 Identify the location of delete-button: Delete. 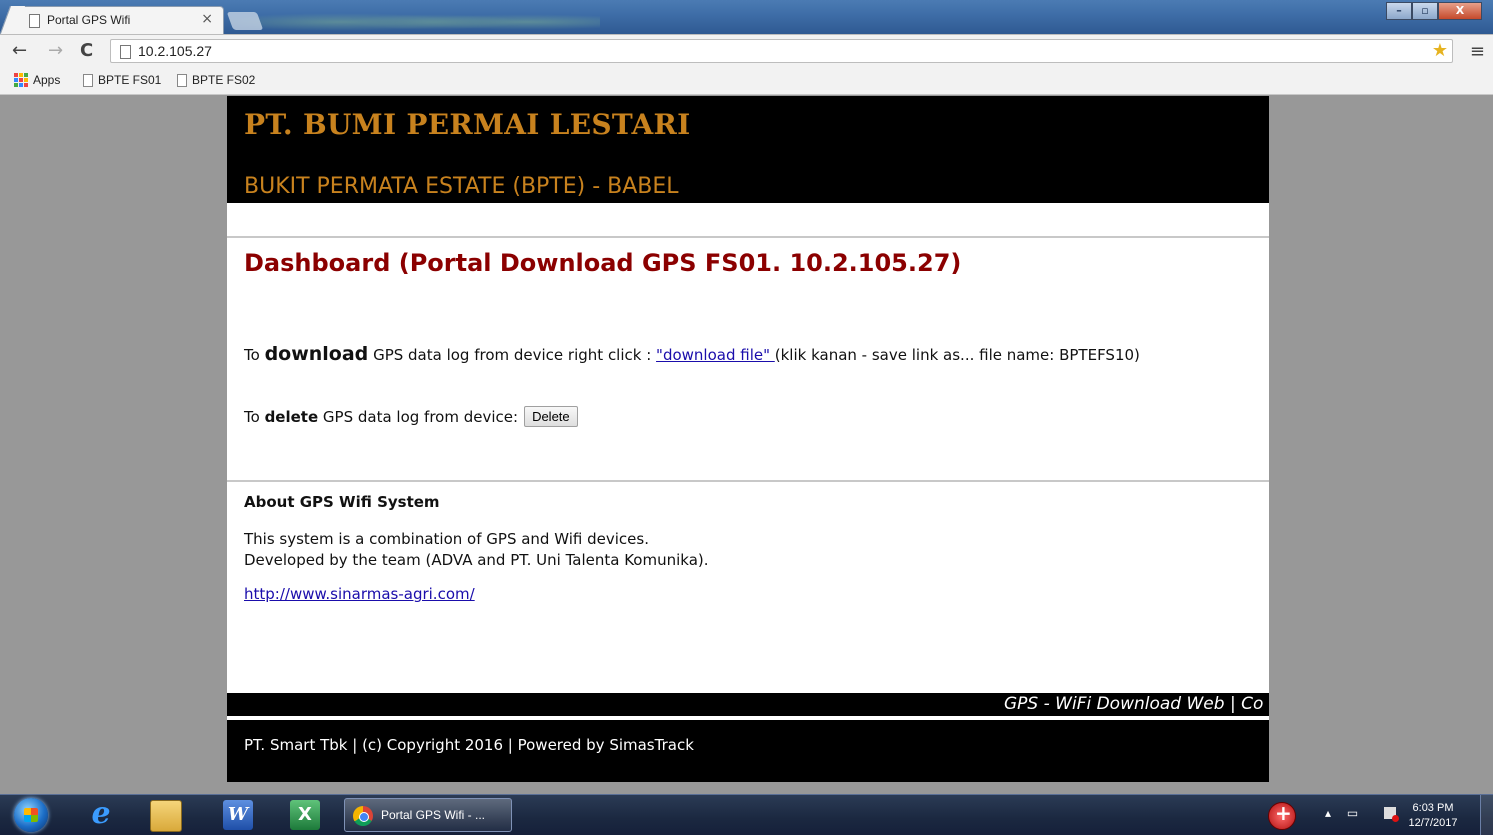
(551, 416).